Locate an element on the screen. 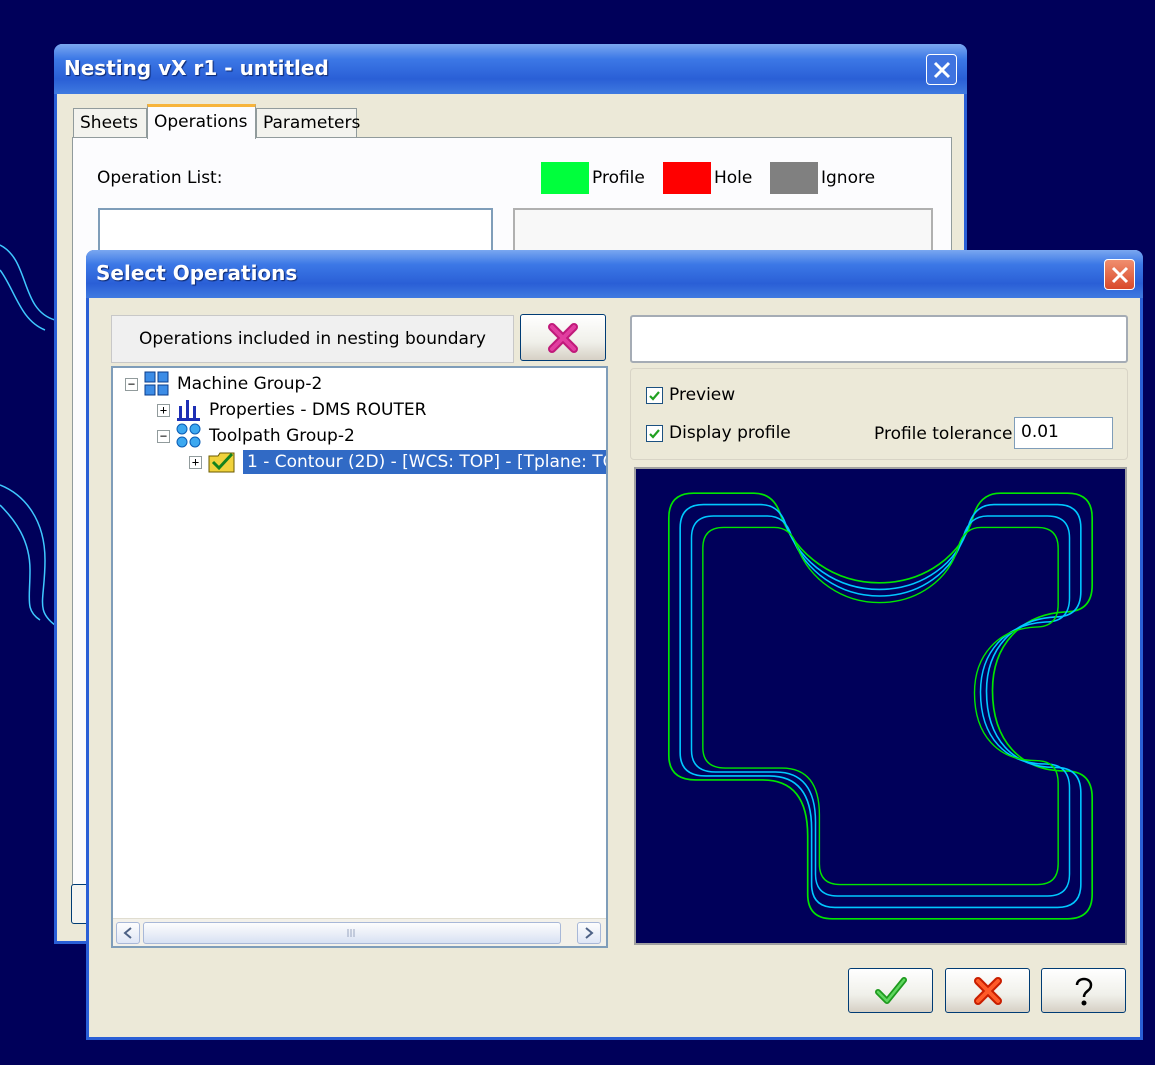 This screenshot has height=1065, width=1155. legend-hole: Hole is located at coordinates (707, 178).